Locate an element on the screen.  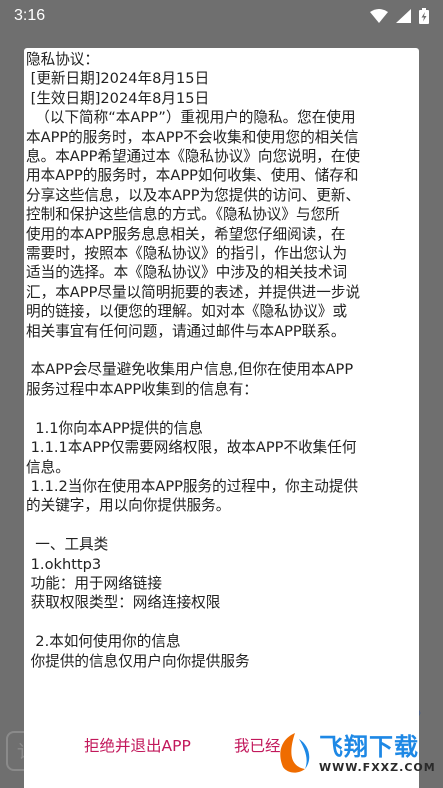
policy-line: 使用的本APP服务息息相关，希望您仔细阅读，在 is located at coordinates (186, 234).